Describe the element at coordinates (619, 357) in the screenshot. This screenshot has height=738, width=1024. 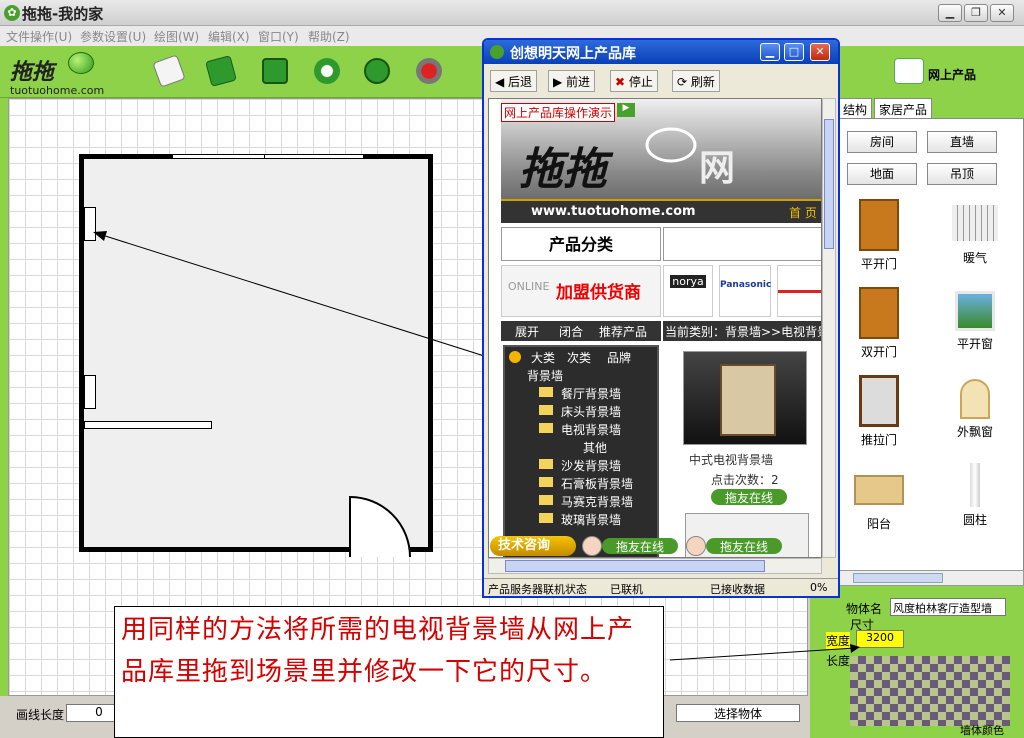
I see `tree-header-brand: 品牌` at that location.